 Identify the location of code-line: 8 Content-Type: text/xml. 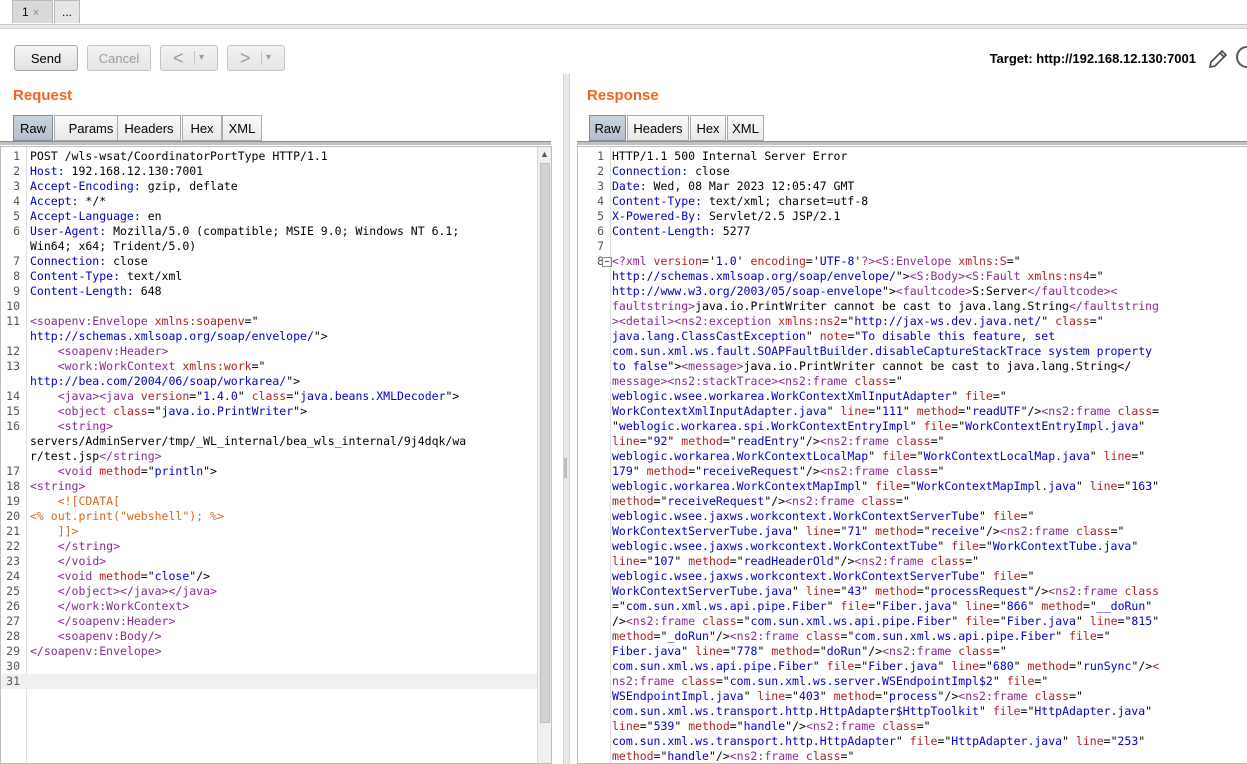
(269, 276).